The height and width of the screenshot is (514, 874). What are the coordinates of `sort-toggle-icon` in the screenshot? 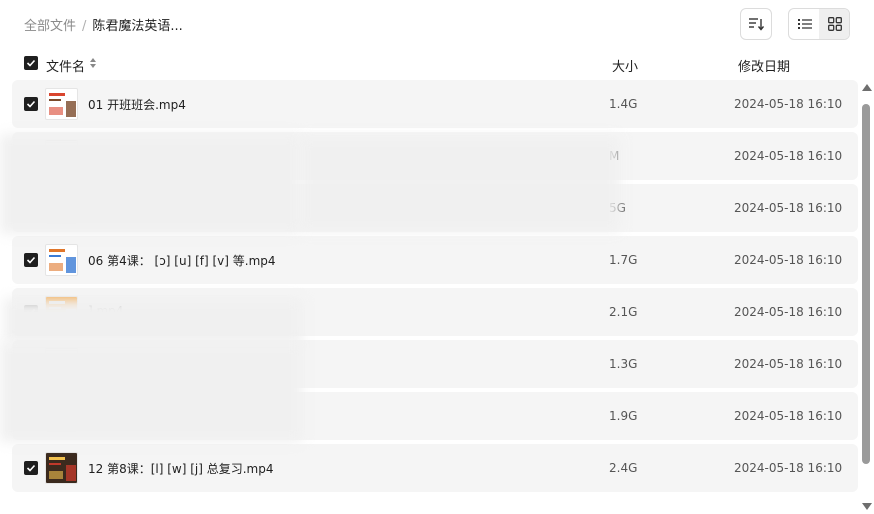 It's located at (93, 63).